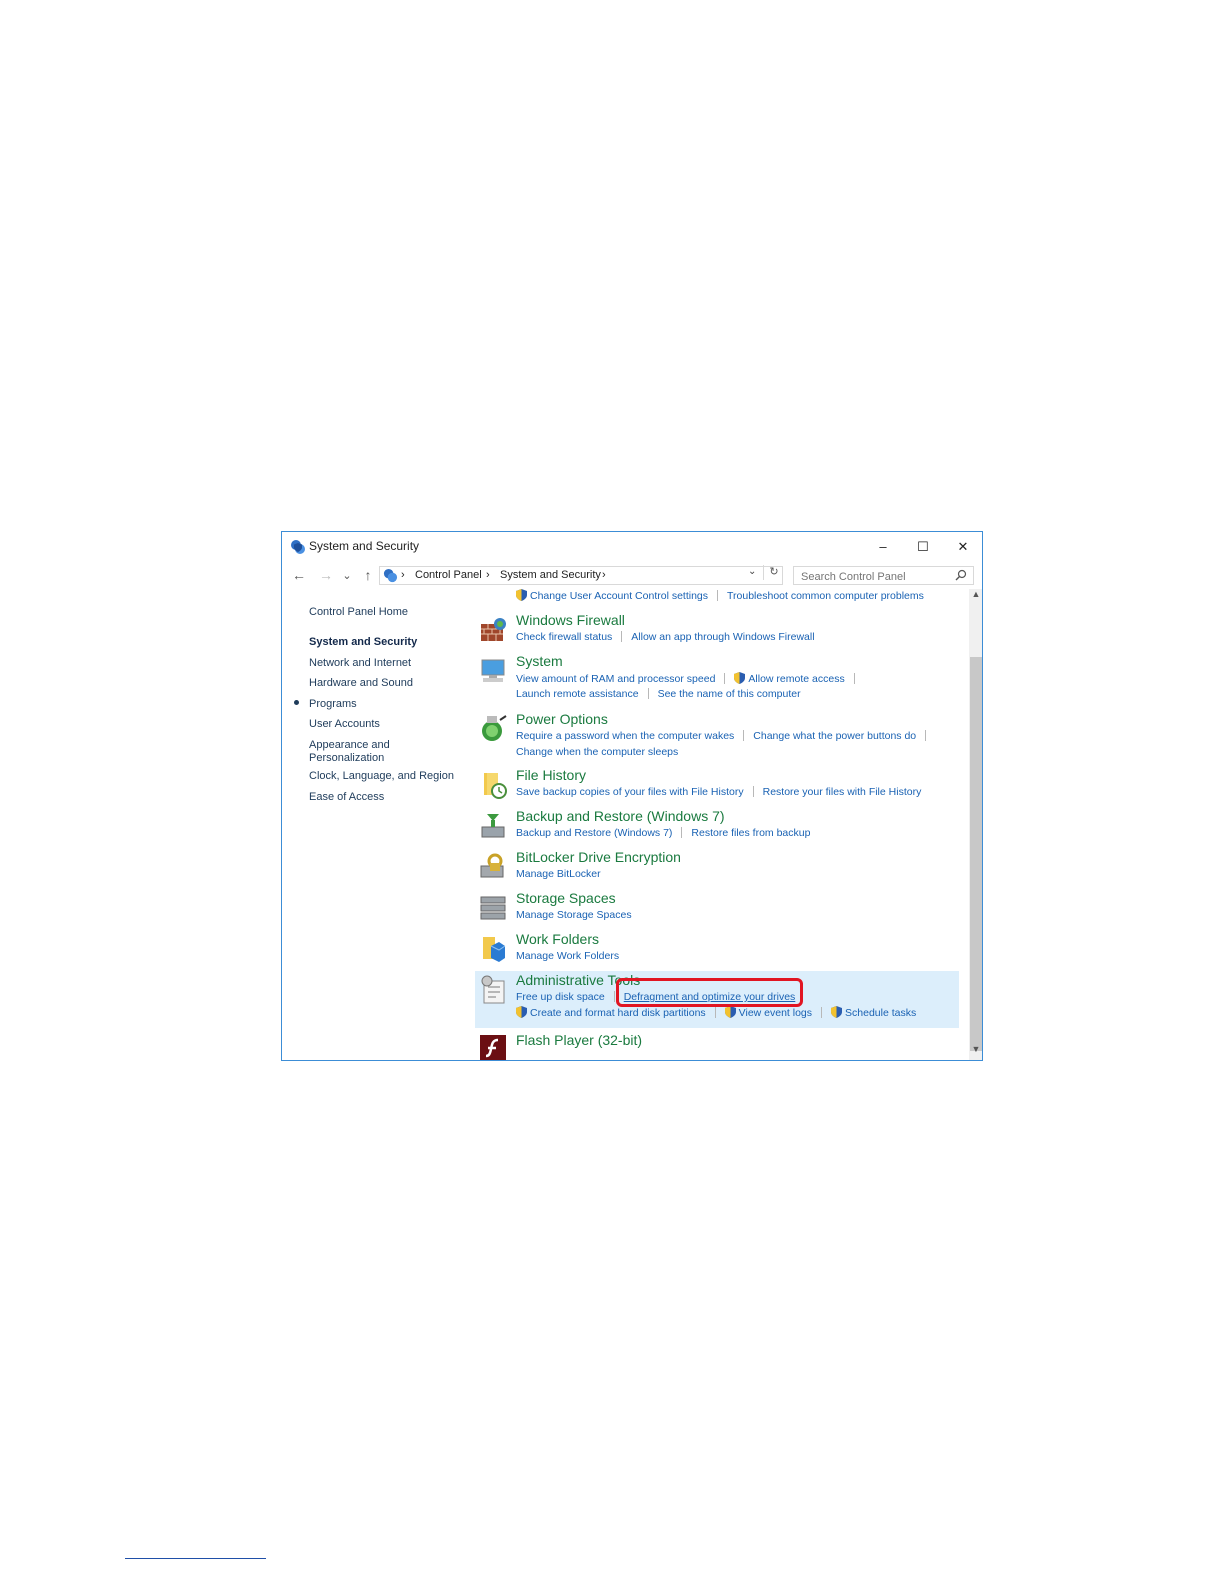 The width and height of the screenshot is (1224, 1584). I want to click on change-sleep-link: Change when the computer sleeps, so click(597, 752).